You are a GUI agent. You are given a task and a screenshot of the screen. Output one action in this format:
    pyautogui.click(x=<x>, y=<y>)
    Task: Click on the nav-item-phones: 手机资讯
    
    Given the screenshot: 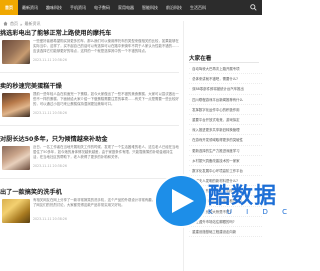 What is the action you would take?
    pyautogui.click(x=78, y=7)
    